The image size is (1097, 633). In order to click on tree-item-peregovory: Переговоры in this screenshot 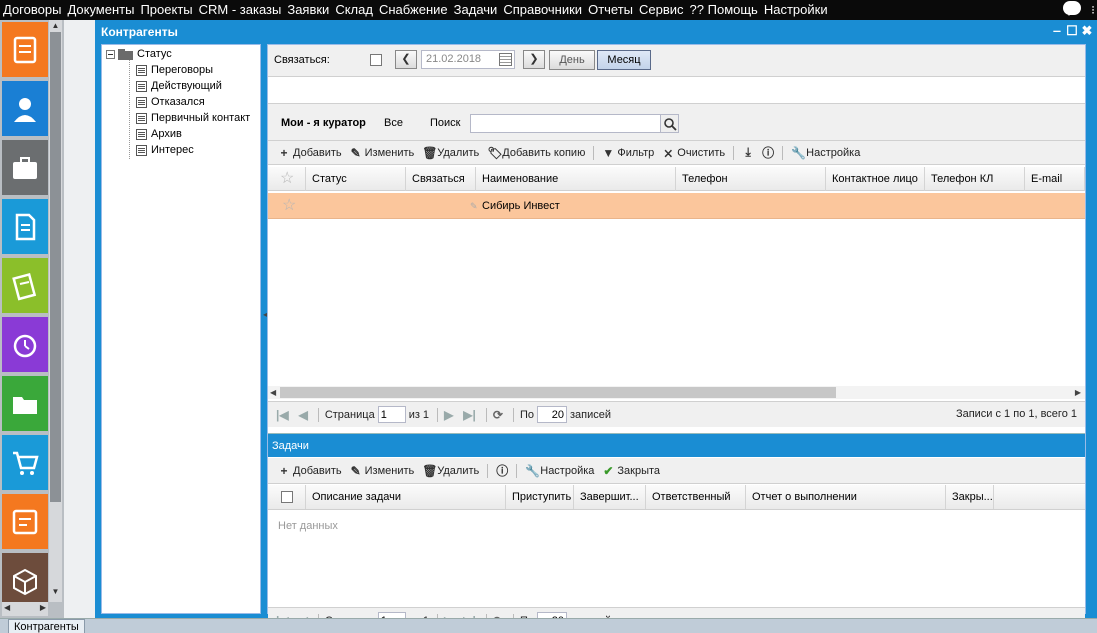, I will do `click(174, 70)`.